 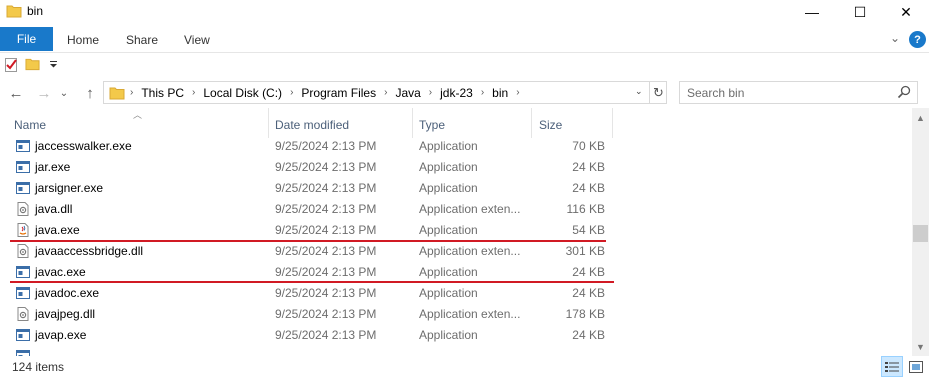 I want to click on item-count: 124 items, so click(x=38, y=367).